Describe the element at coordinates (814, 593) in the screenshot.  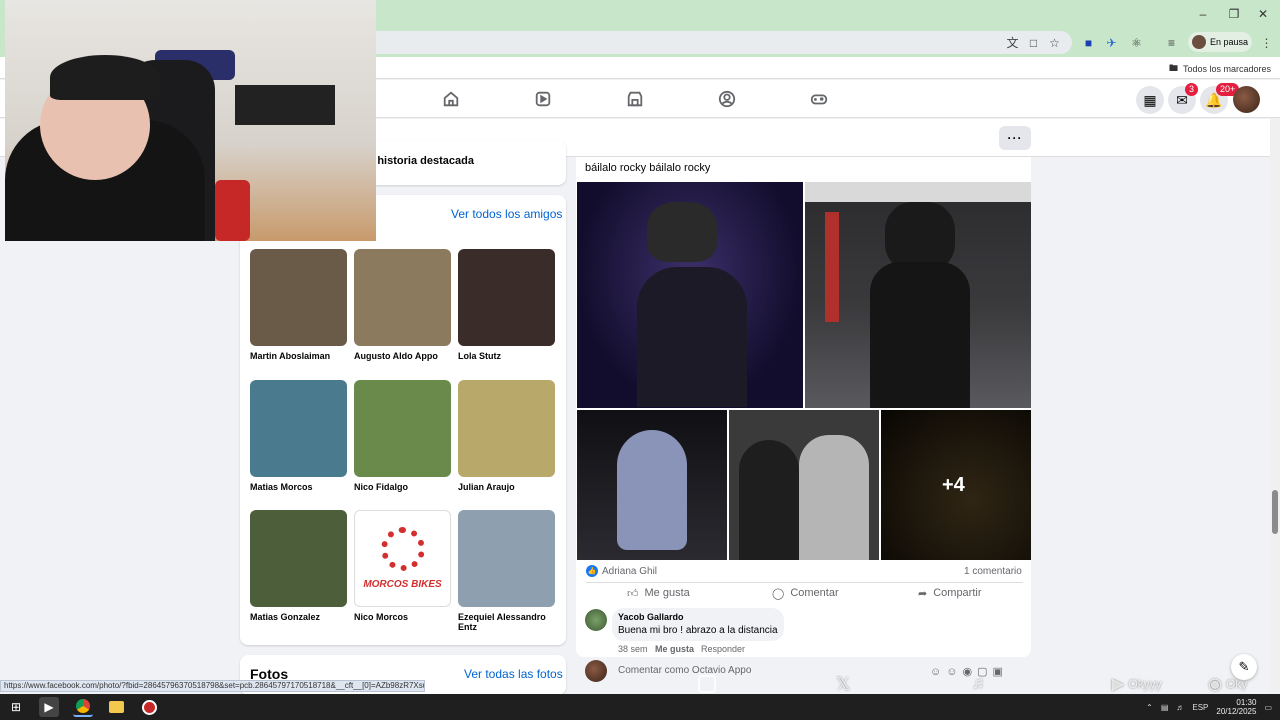
I see `comment-label: Comentar` at that location.